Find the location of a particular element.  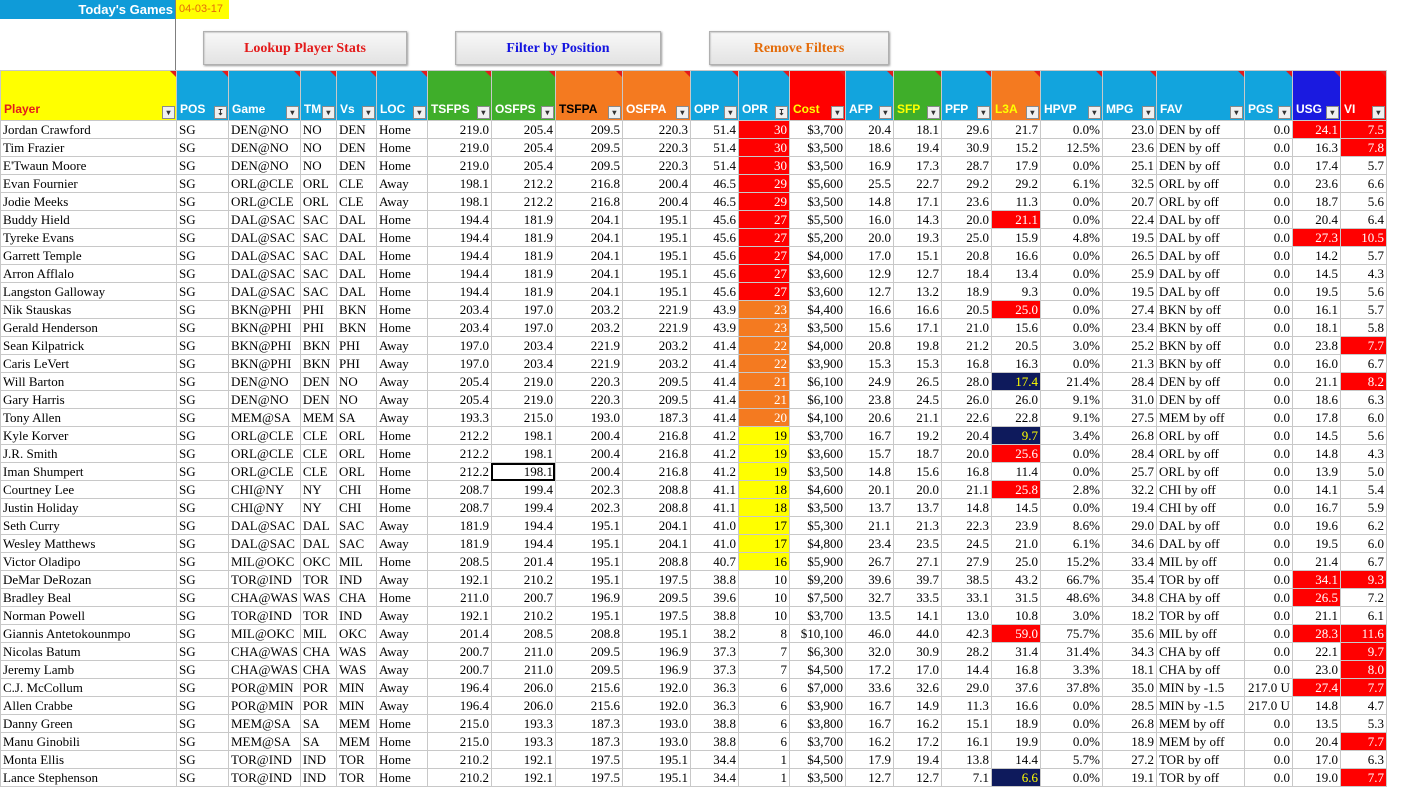

cell-usg: 27.4 is located at coordinates (1316, 687).